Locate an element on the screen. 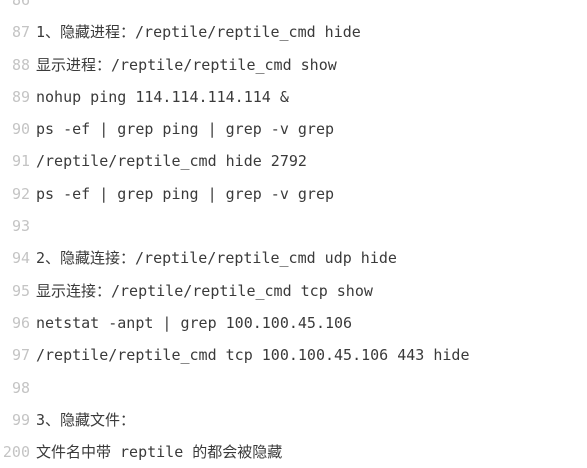 The width and height of the screenshot is (587, 468). code-line: 86 is located at coordinates (293, 8).